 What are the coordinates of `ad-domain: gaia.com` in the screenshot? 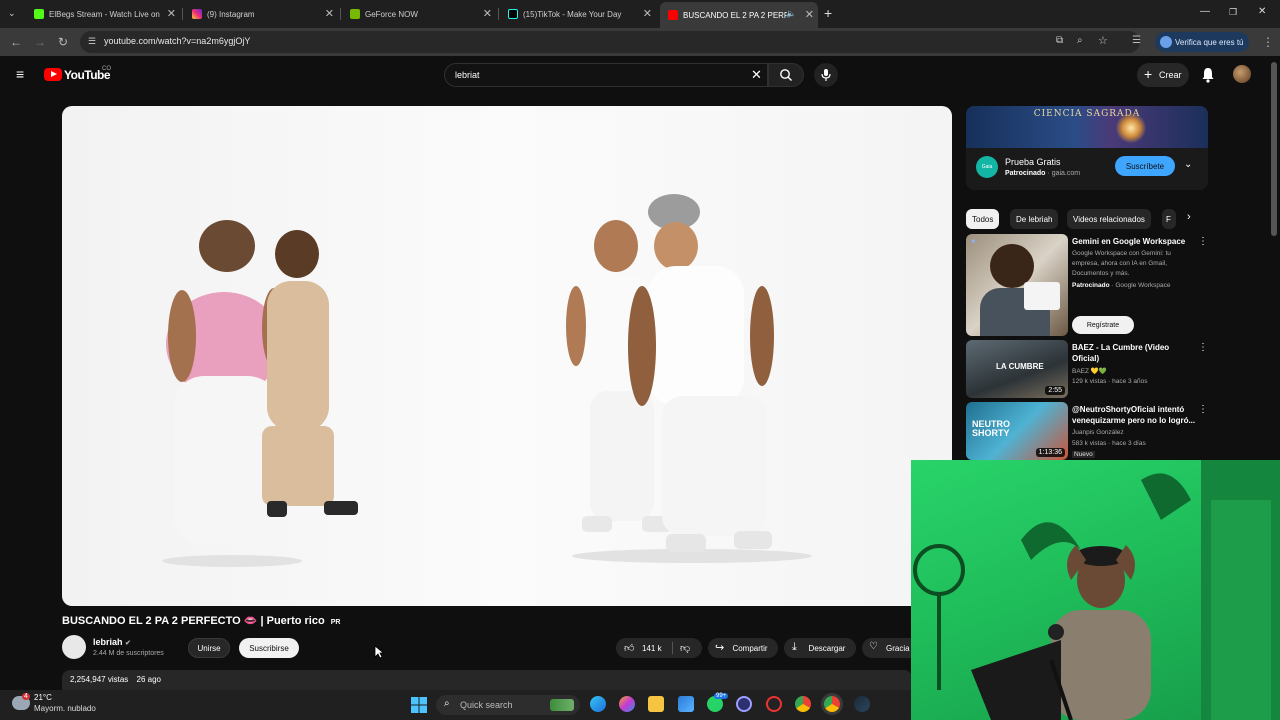 It's located at (1066, 173).